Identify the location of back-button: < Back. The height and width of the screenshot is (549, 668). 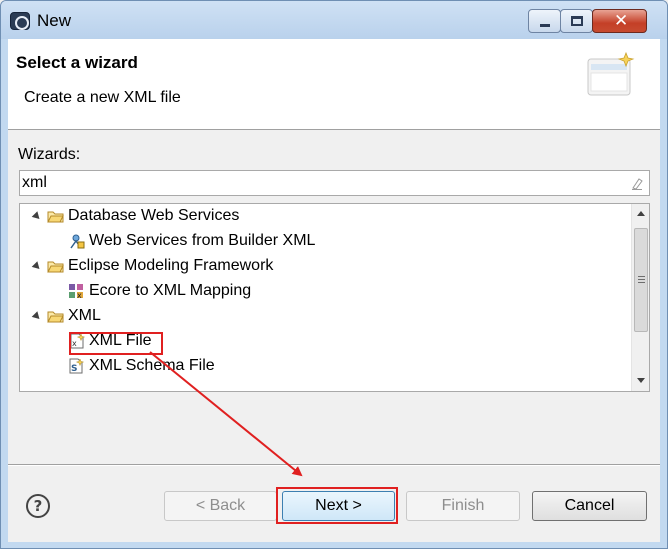
(220, 506).